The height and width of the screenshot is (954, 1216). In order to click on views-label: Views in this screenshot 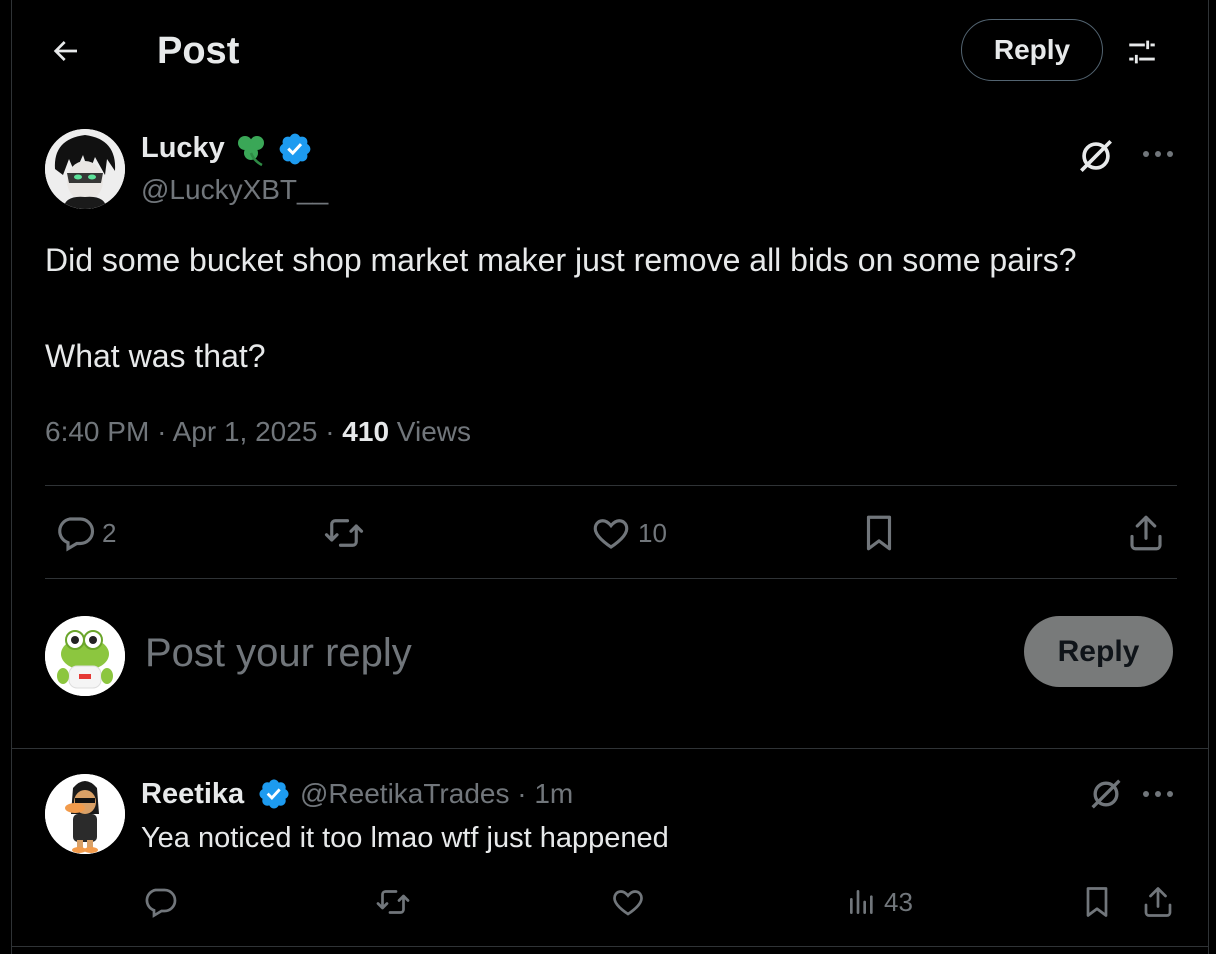, I will do `click(433, 431)`.